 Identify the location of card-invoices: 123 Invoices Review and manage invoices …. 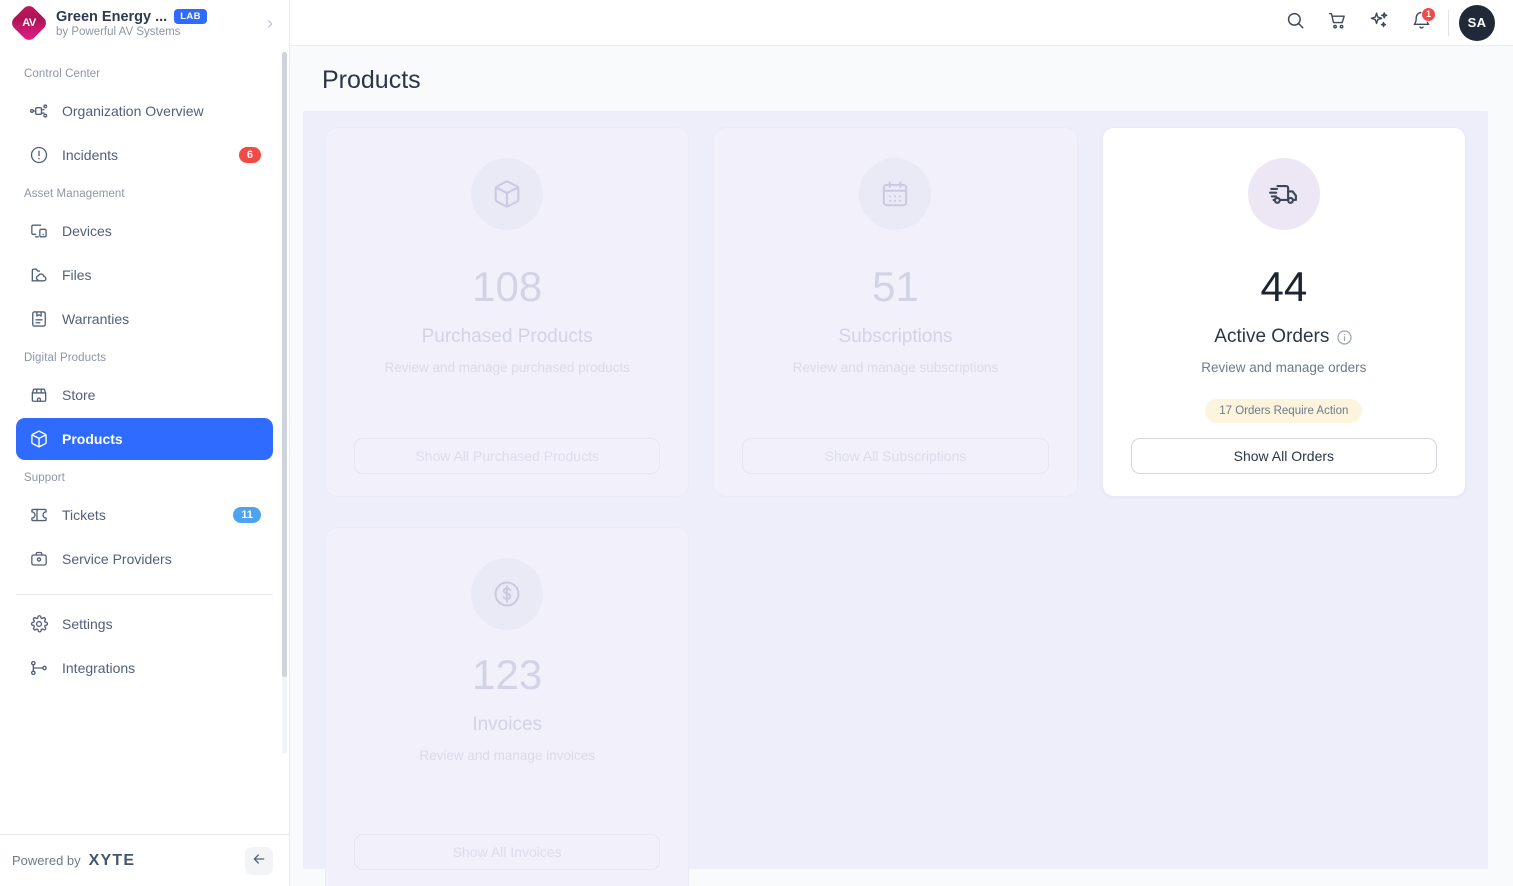
(507, 706).